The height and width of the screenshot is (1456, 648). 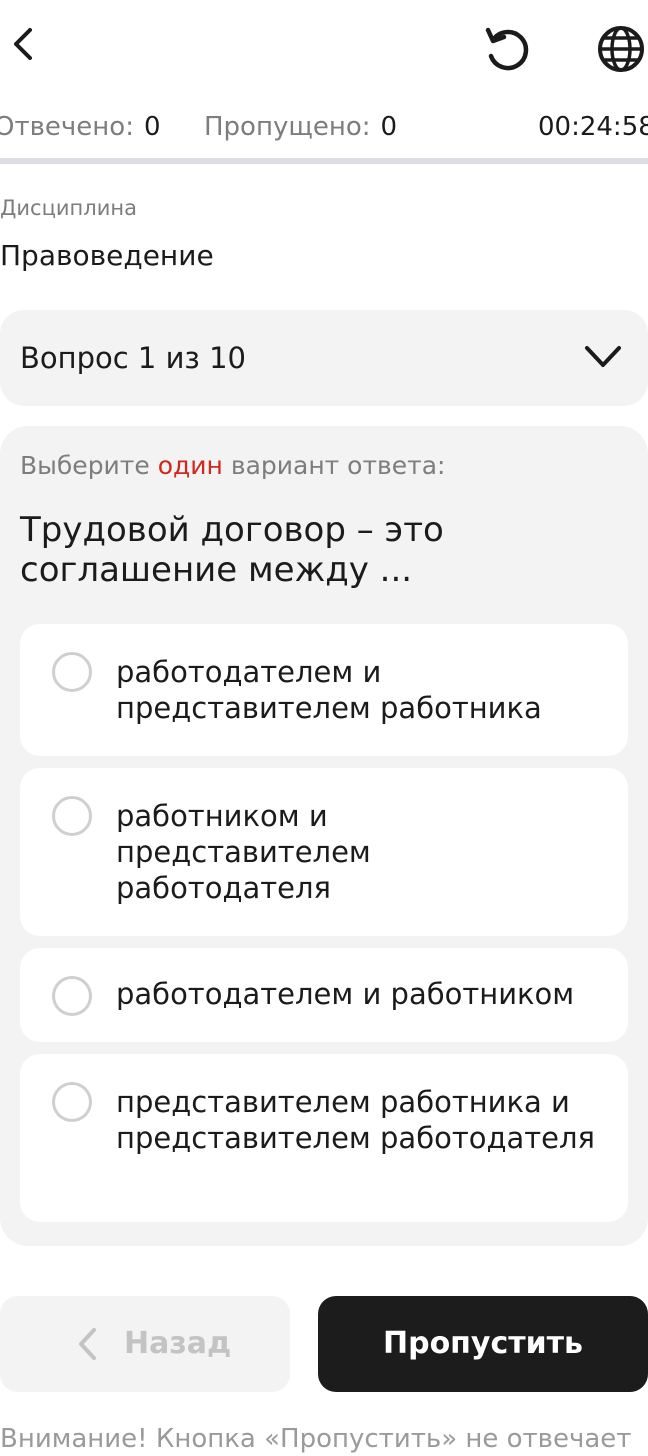 I want to click on answer-option-1: работодателем и представителем работника, so click(x=324, y=690).